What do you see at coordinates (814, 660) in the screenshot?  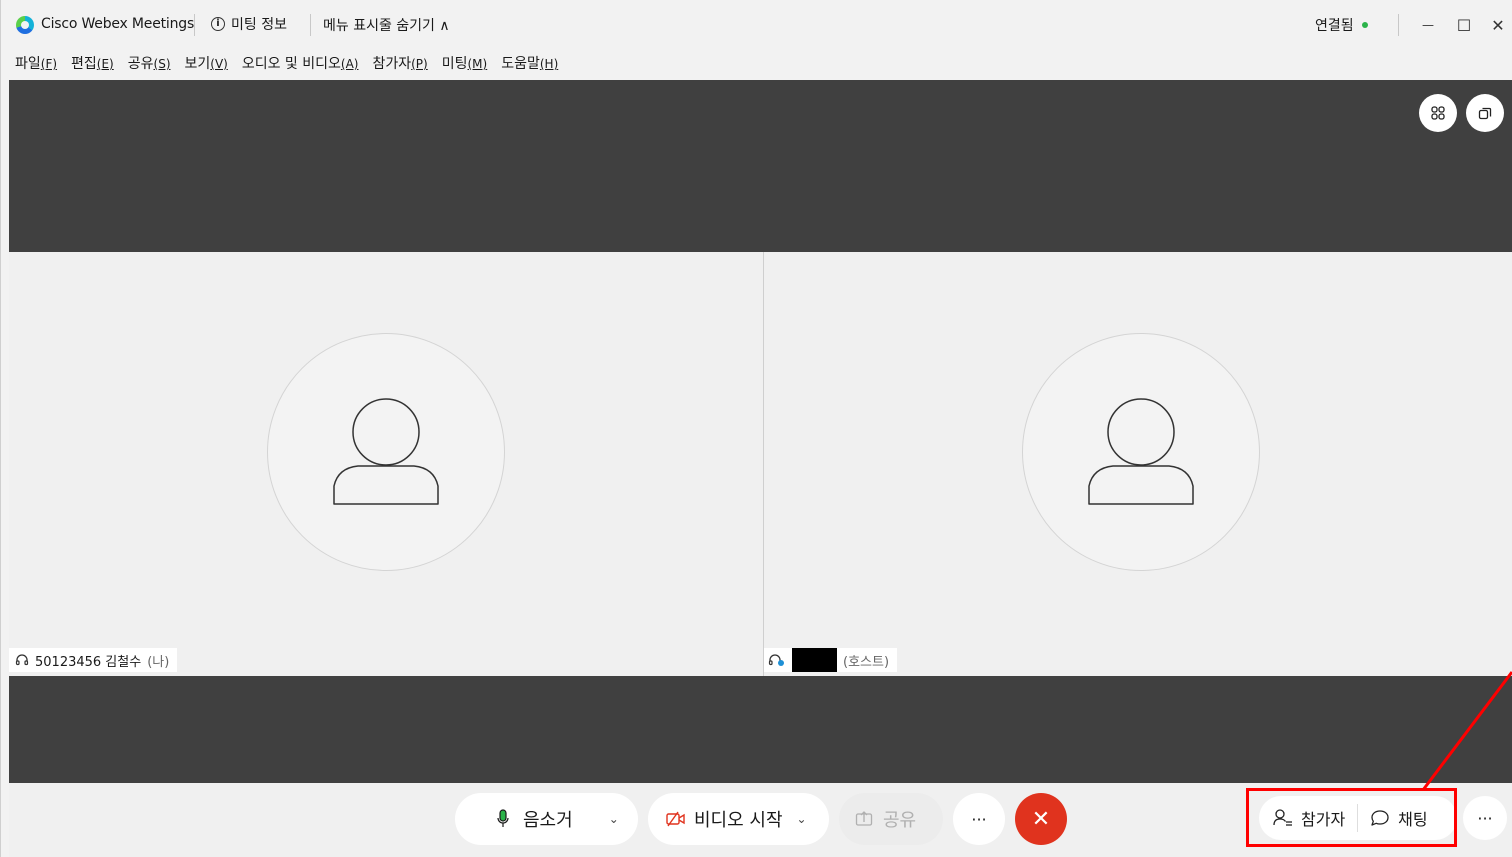 I see `redacted-name` at bounding box center [814, 660].